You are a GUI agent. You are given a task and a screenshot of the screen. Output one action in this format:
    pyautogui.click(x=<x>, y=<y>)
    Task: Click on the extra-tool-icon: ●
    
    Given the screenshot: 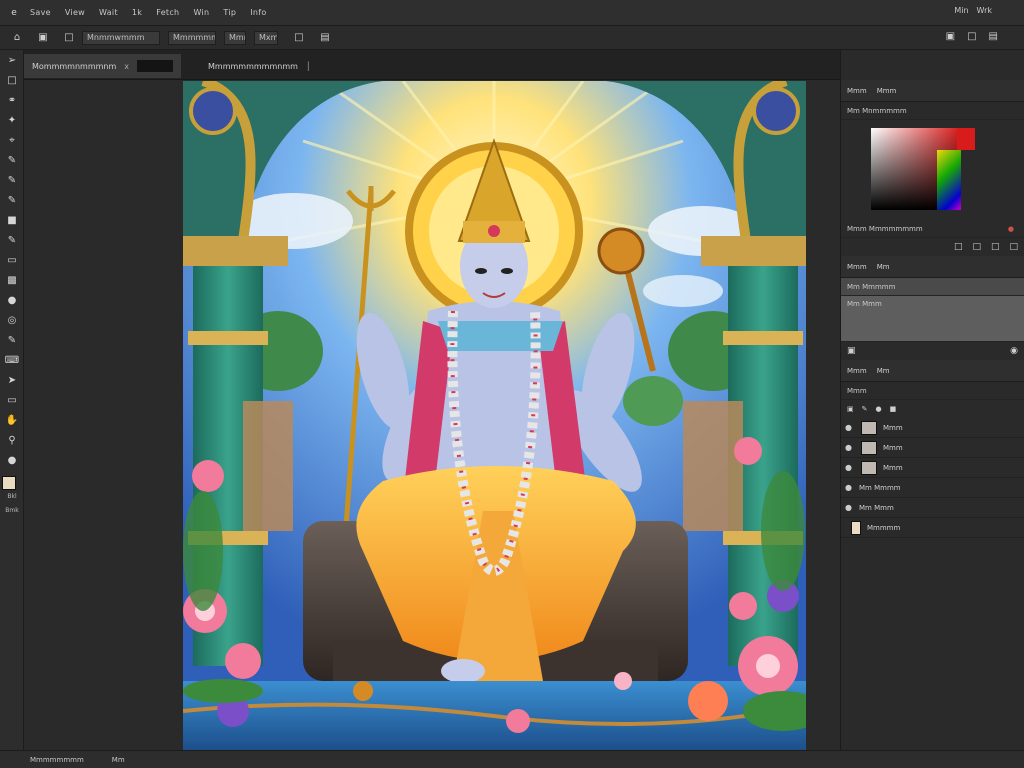 What is the action you would take?
    pyautogui.click(x=12, y=460)
    